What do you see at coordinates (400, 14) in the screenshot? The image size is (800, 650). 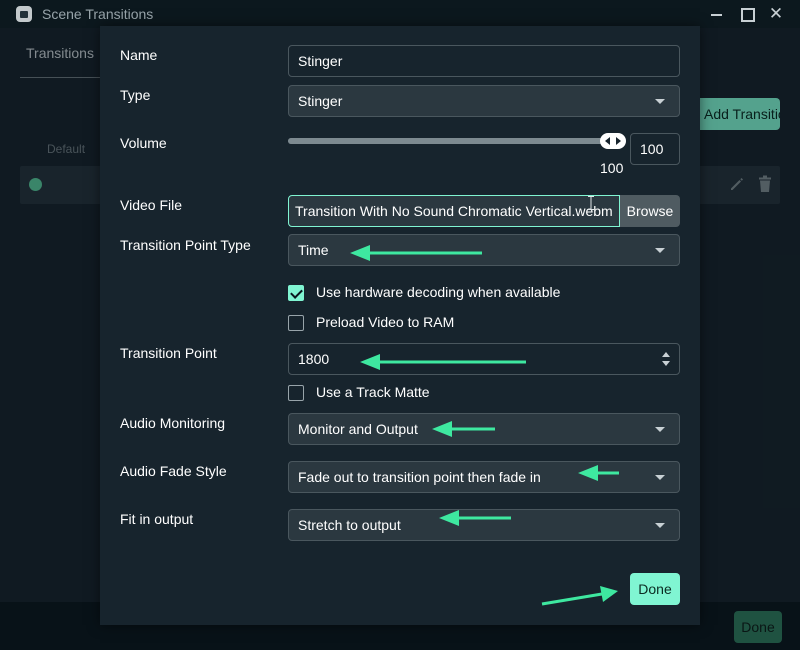 I see `window-titlebar: Scene Transitions ✕` at bounding box center [400, 14].